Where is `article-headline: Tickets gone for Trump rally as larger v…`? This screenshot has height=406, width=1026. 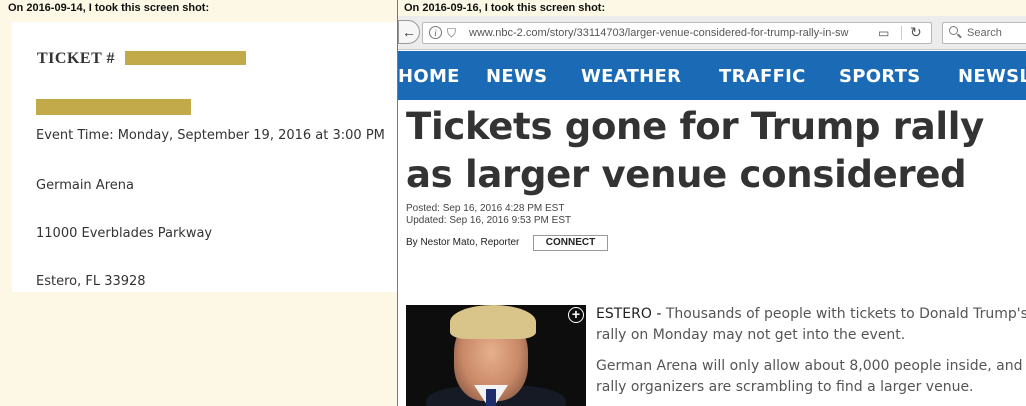 article-headline: Tickets gone for Trump rally as larger v… is located at coordinates (695, 150).